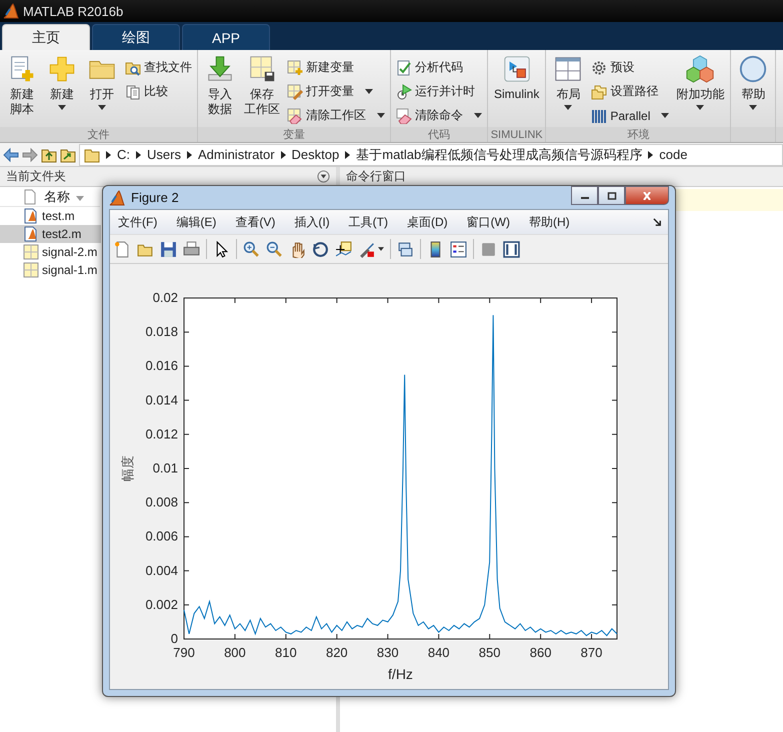  Describe the element at coordinates (155, 197) in the screenshot. I see `window-title: Figure 2` at that location.